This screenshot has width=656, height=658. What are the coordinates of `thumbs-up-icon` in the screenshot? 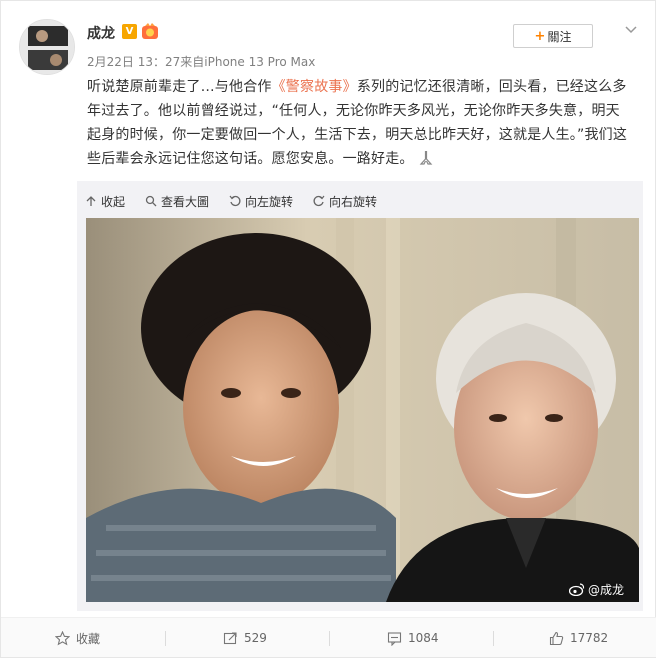 It's located at (556, 638).